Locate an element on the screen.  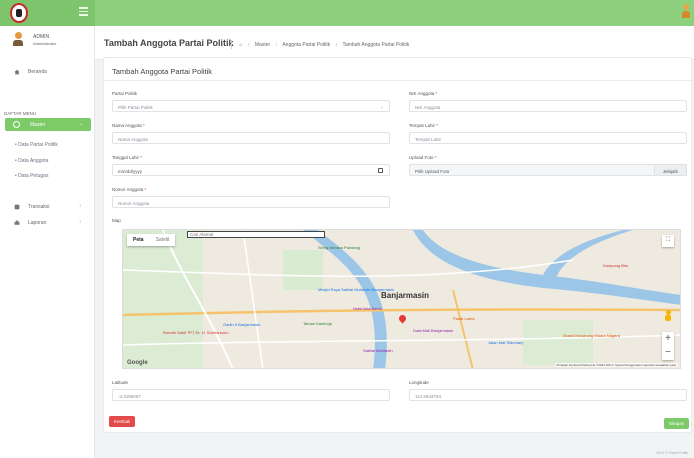
breadcrumb-current: Tambah Anggota Partai Politik is located at coordinates (376, 44).